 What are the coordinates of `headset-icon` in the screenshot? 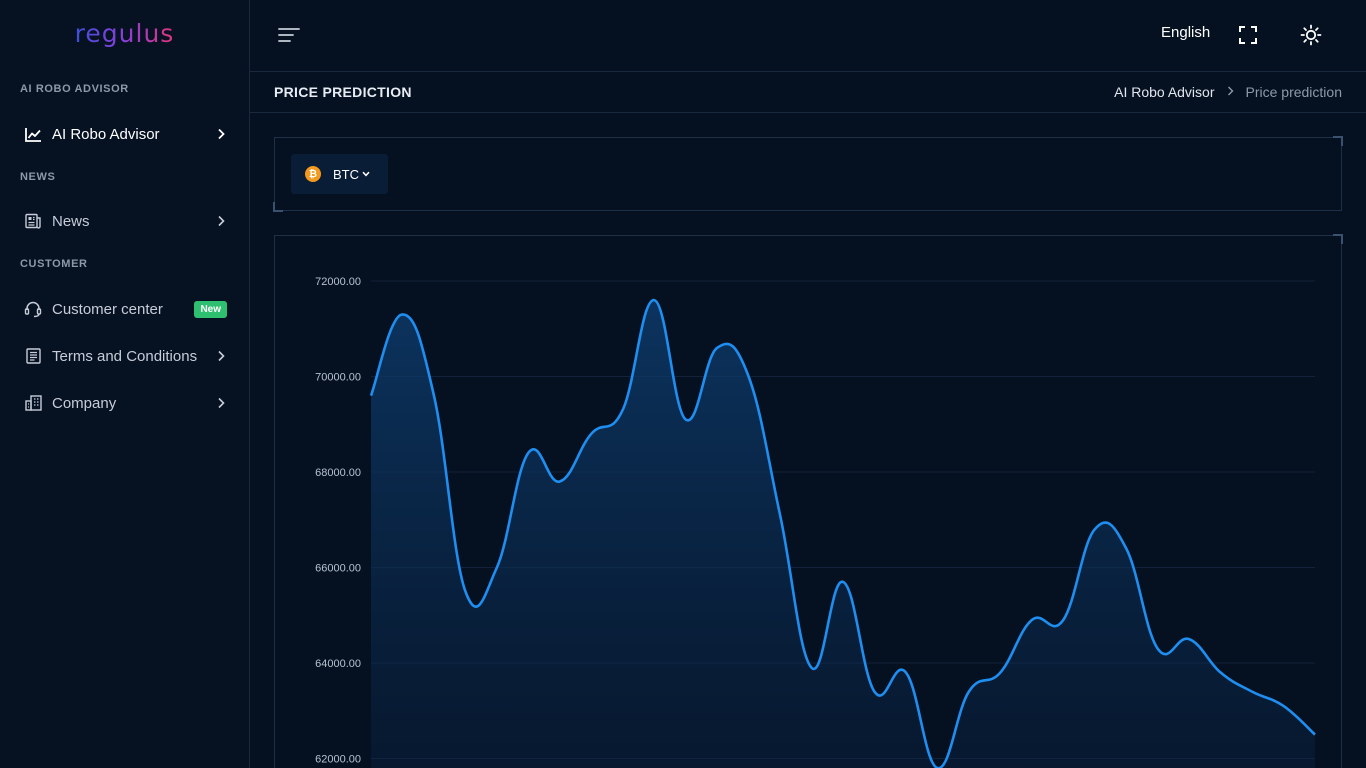 It's located at (33, 309).